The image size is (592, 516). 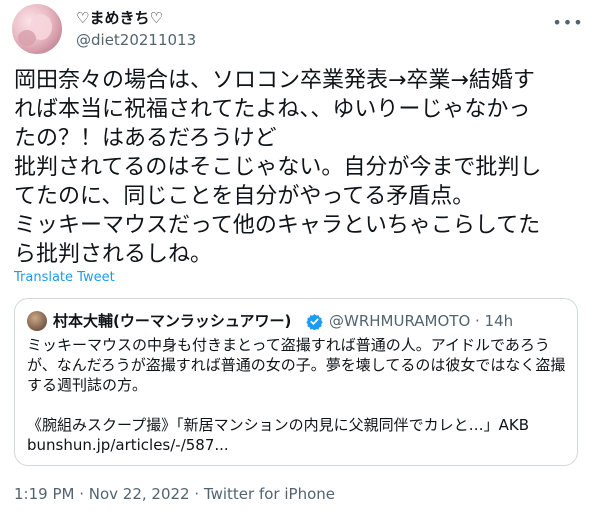 What do you see at coordinates (27, 38) in the screenshot?
I see `avatar-shape` at bounding box center [27, 38].